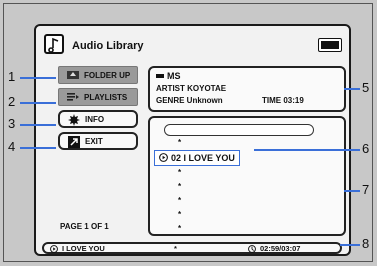  Describe the element at coordinates (73, 97) in the screenshot. I see `playlist-icon` at that location.